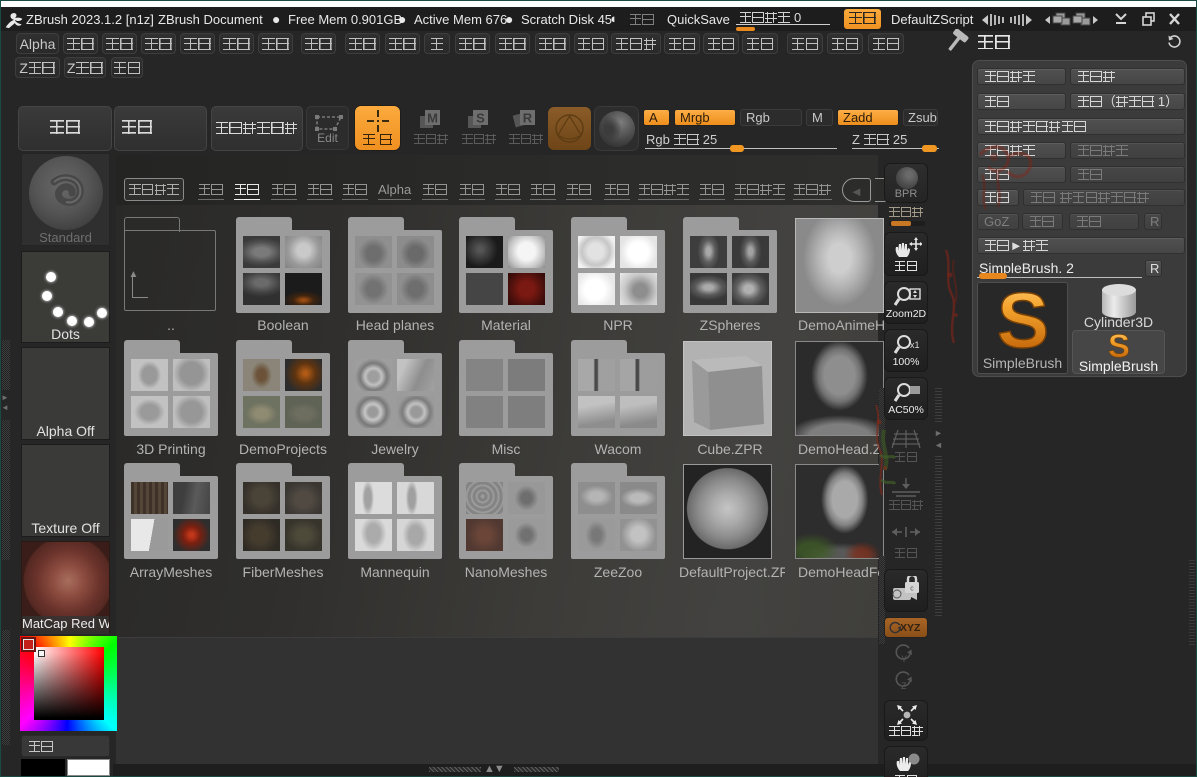 Image resolution: width=1197 pixels, height=777 pixels. What do you see at coordinates (432, 118) in the screenshot?
I see `svg-text: M` at bounding box center [432, 118].